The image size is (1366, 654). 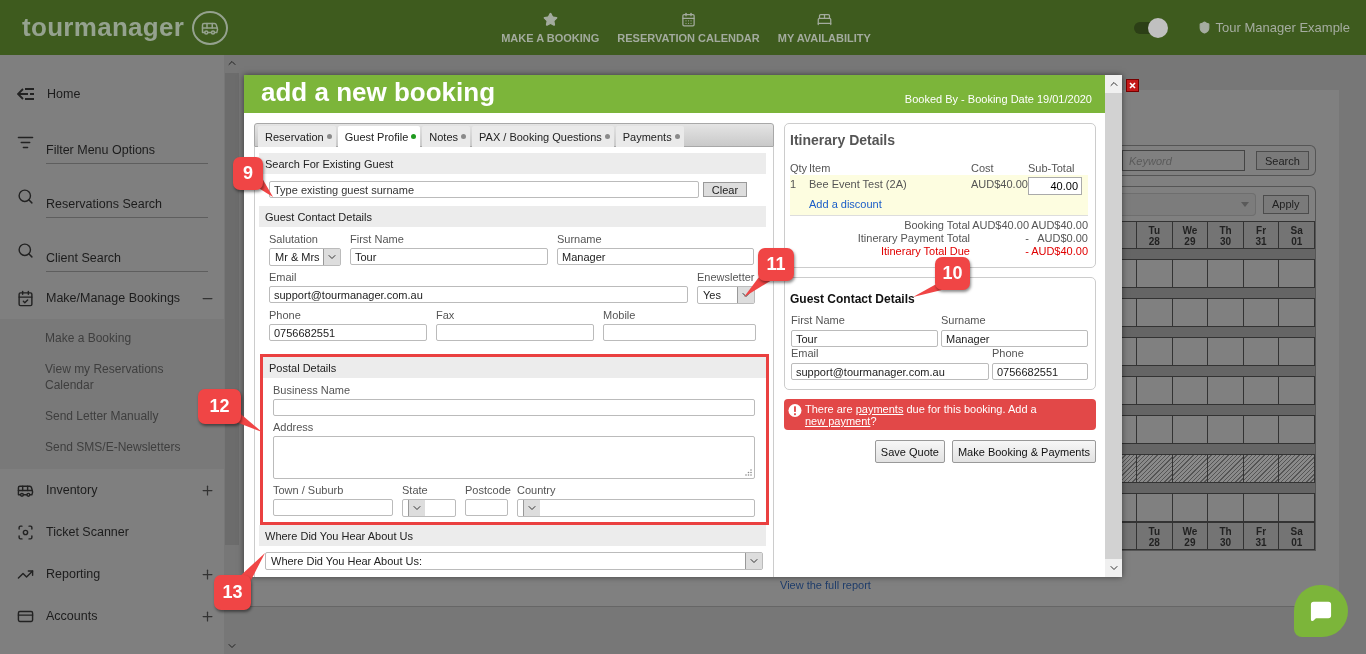 I want to click on search-button: Search, so click(x=1282, y=160).